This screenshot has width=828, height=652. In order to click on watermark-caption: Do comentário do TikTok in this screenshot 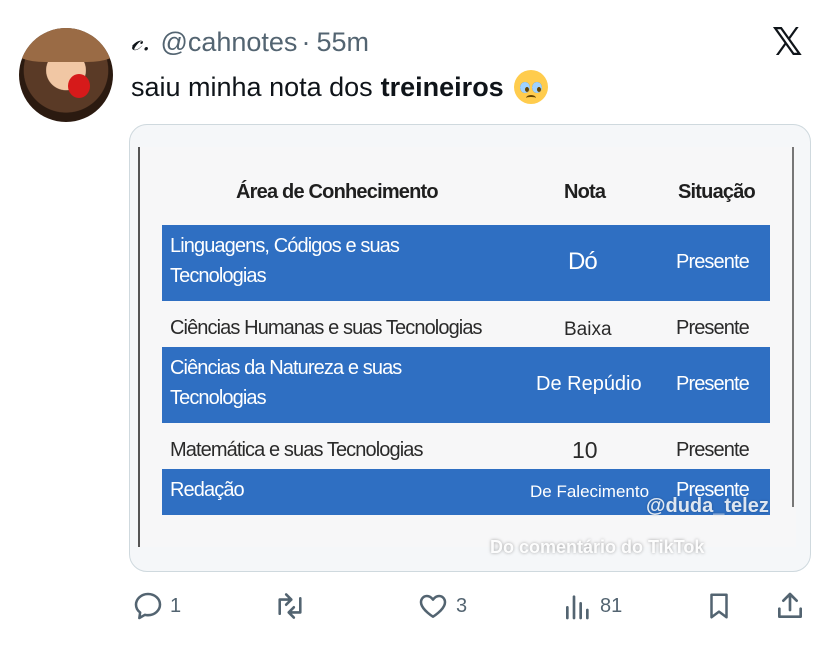, I will do `click(597, 547)`.